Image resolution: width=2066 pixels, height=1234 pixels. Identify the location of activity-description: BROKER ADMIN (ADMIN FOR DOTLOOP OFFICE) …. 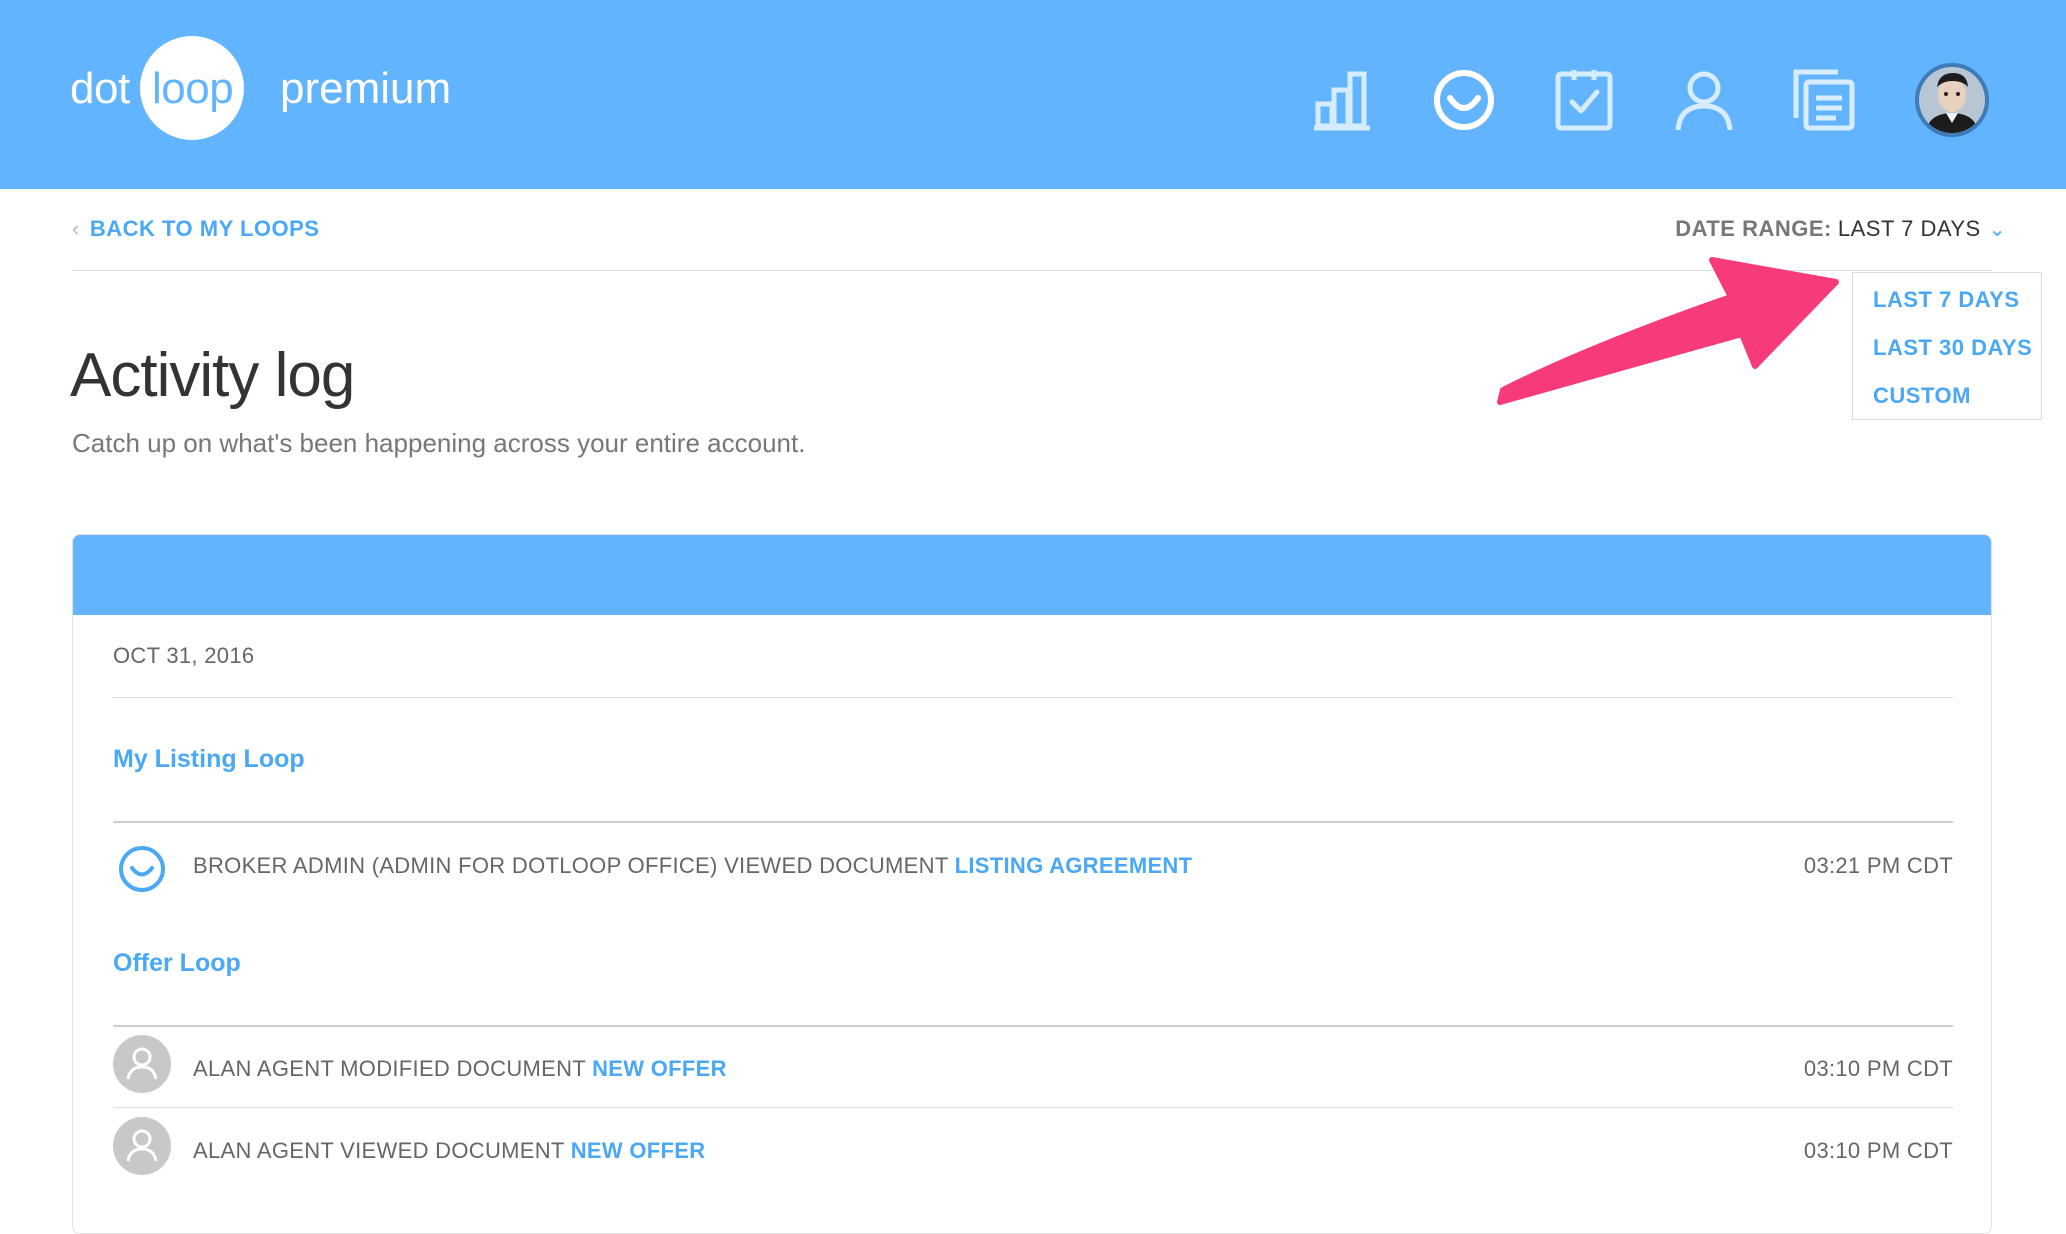
(571, 865).